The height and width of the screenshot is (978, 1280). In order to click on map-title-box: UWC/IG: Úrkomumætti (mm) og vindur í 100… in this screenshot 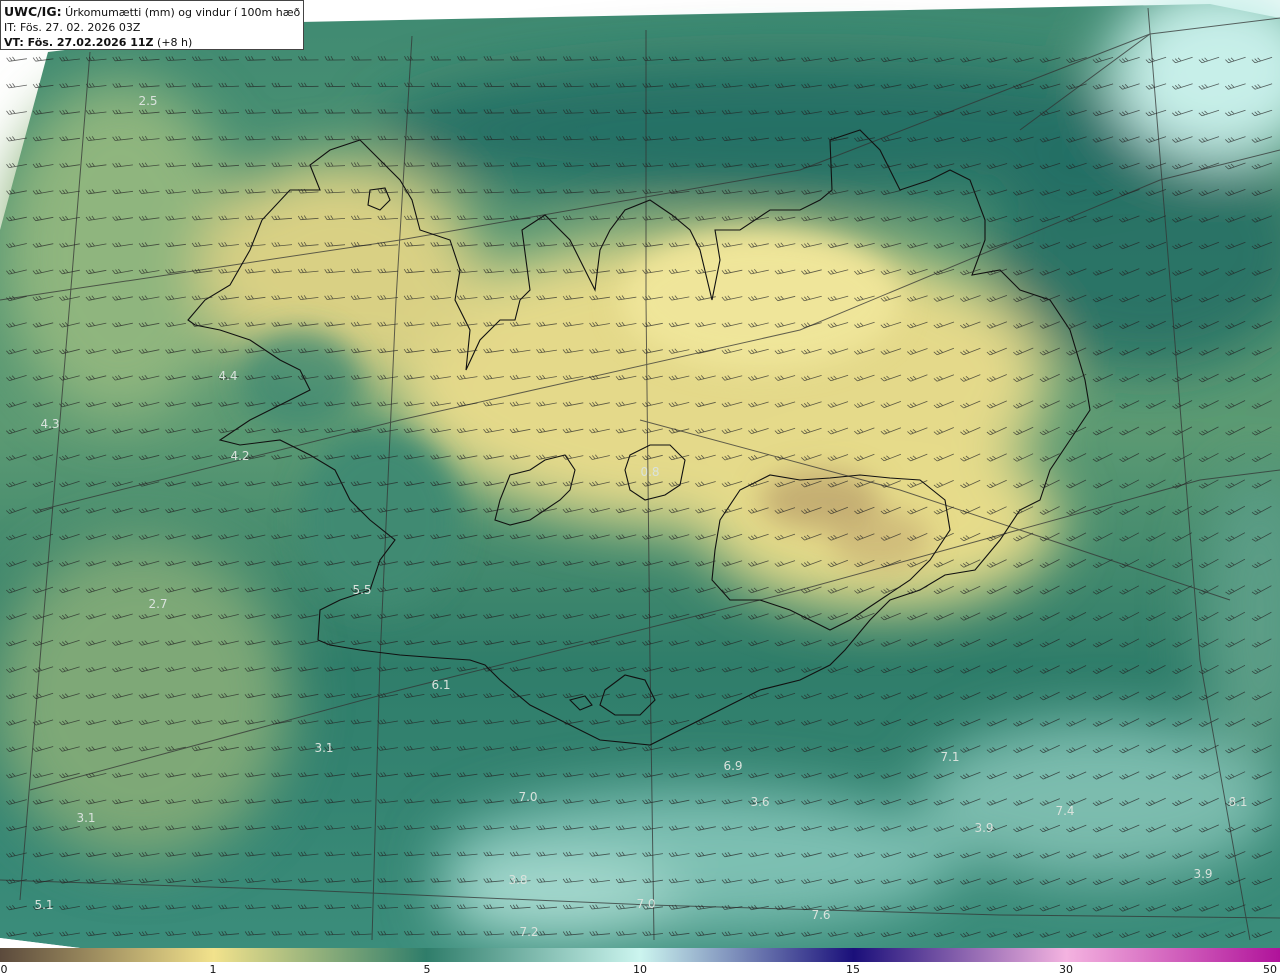, I will do `click(152, 25)`.